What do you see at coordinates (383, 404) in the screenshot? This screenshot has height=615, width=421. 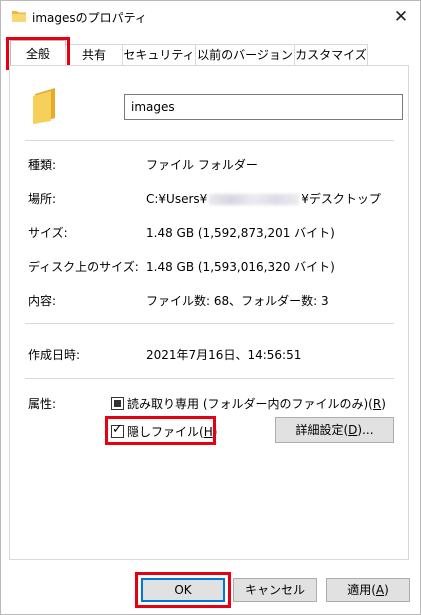 I see `readonly-label-end: )` at bounding box center [383, 404].